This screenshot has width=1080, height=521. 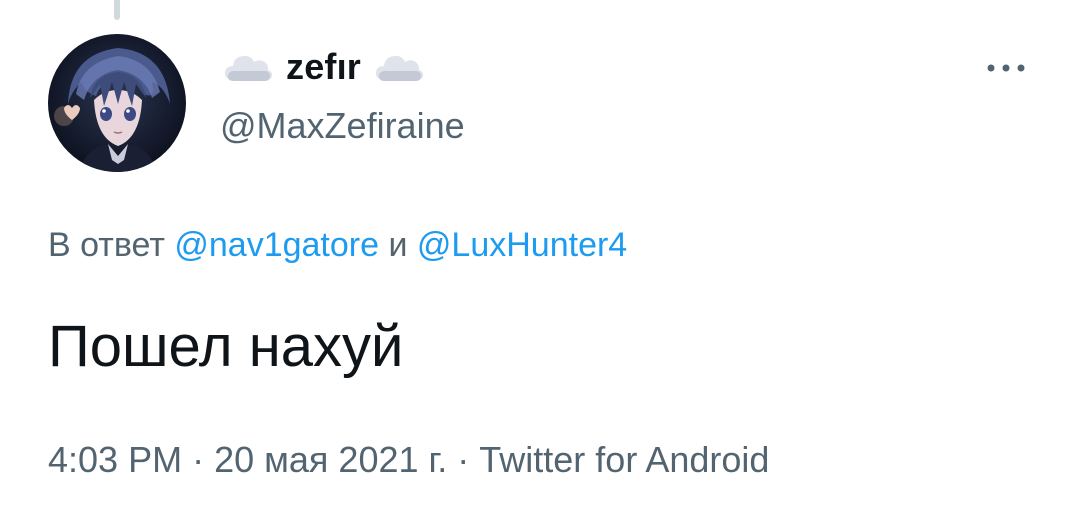 What do you see at coordinates (624, 459) in the screenshot?
I see `tweet-source: Twitter for Android` at bounding box center [624, 459].